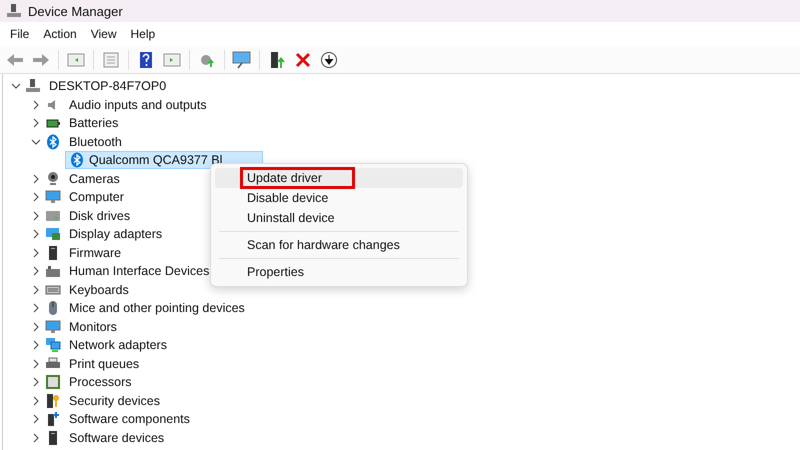 The width and height of the screenshot is (800, 450). Describe the element at coordinates (33, 86) in the screenshot. I see `computer-icon` at that location.